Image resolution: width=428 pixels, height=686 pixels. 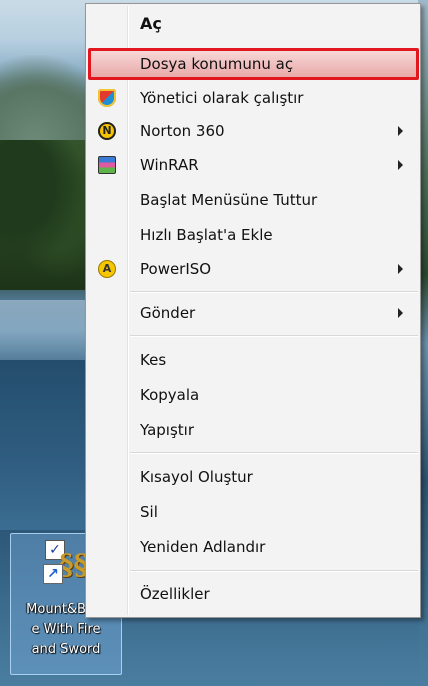 What do you see at coordinates (66, 629) in the screenshot?
I see `shortcut-label-line: e With Fire` at bounding box center [66, 629].